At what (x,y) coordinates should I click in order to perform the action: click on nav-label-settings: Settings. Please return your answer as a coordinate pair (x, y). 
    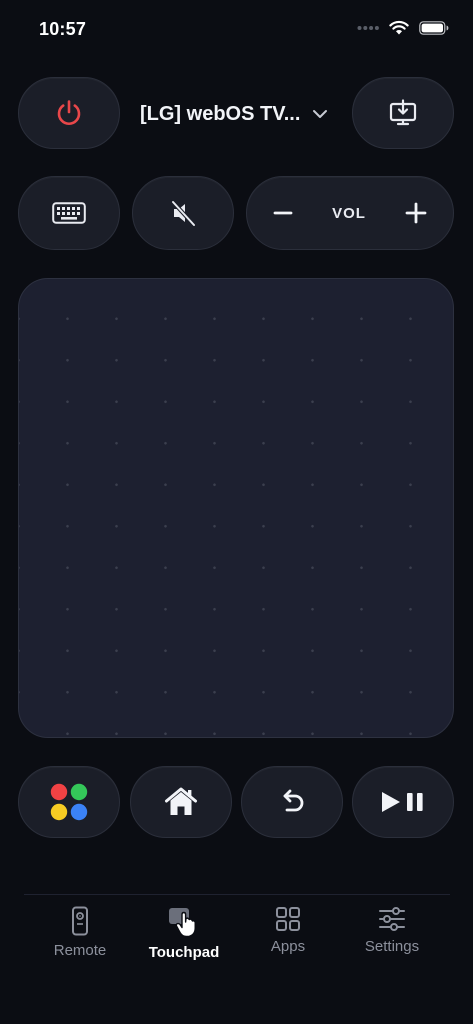
    Looking at the image, I should click on (392, 946).